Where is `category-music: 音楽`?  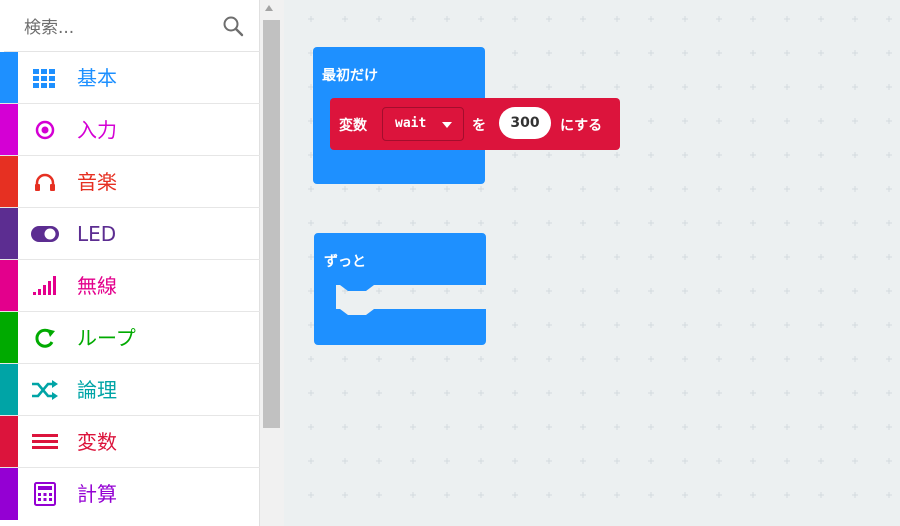
category-music: 音楽 is located at coordinates (130, 182).